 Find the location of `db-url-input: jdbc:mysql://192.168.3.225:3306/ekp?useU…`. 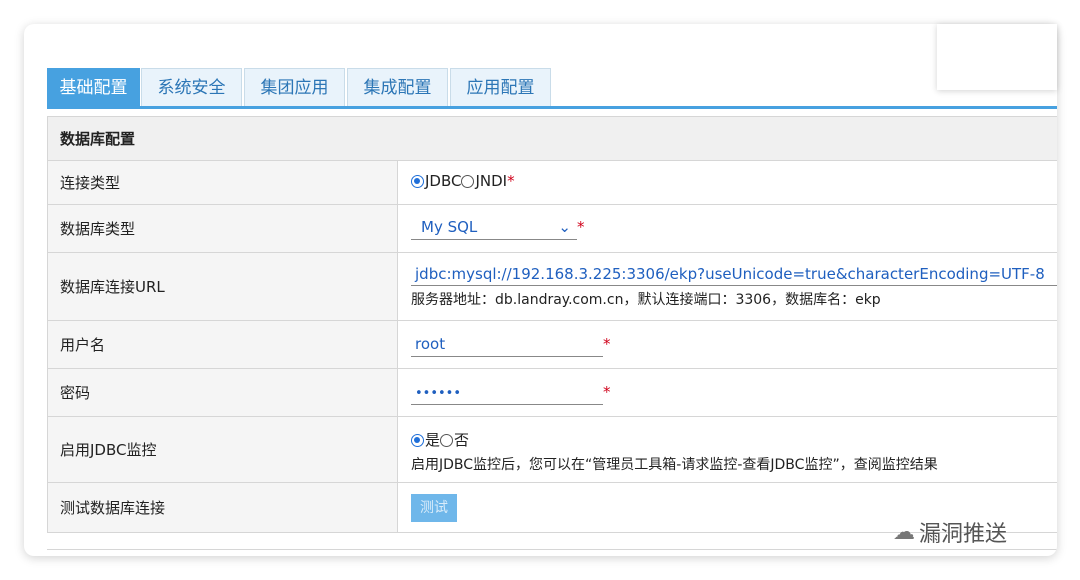

db-url-input: jdbc:mysql://192.168.3.225:3306/ekp?useU… is located at coordinates (734, 275).